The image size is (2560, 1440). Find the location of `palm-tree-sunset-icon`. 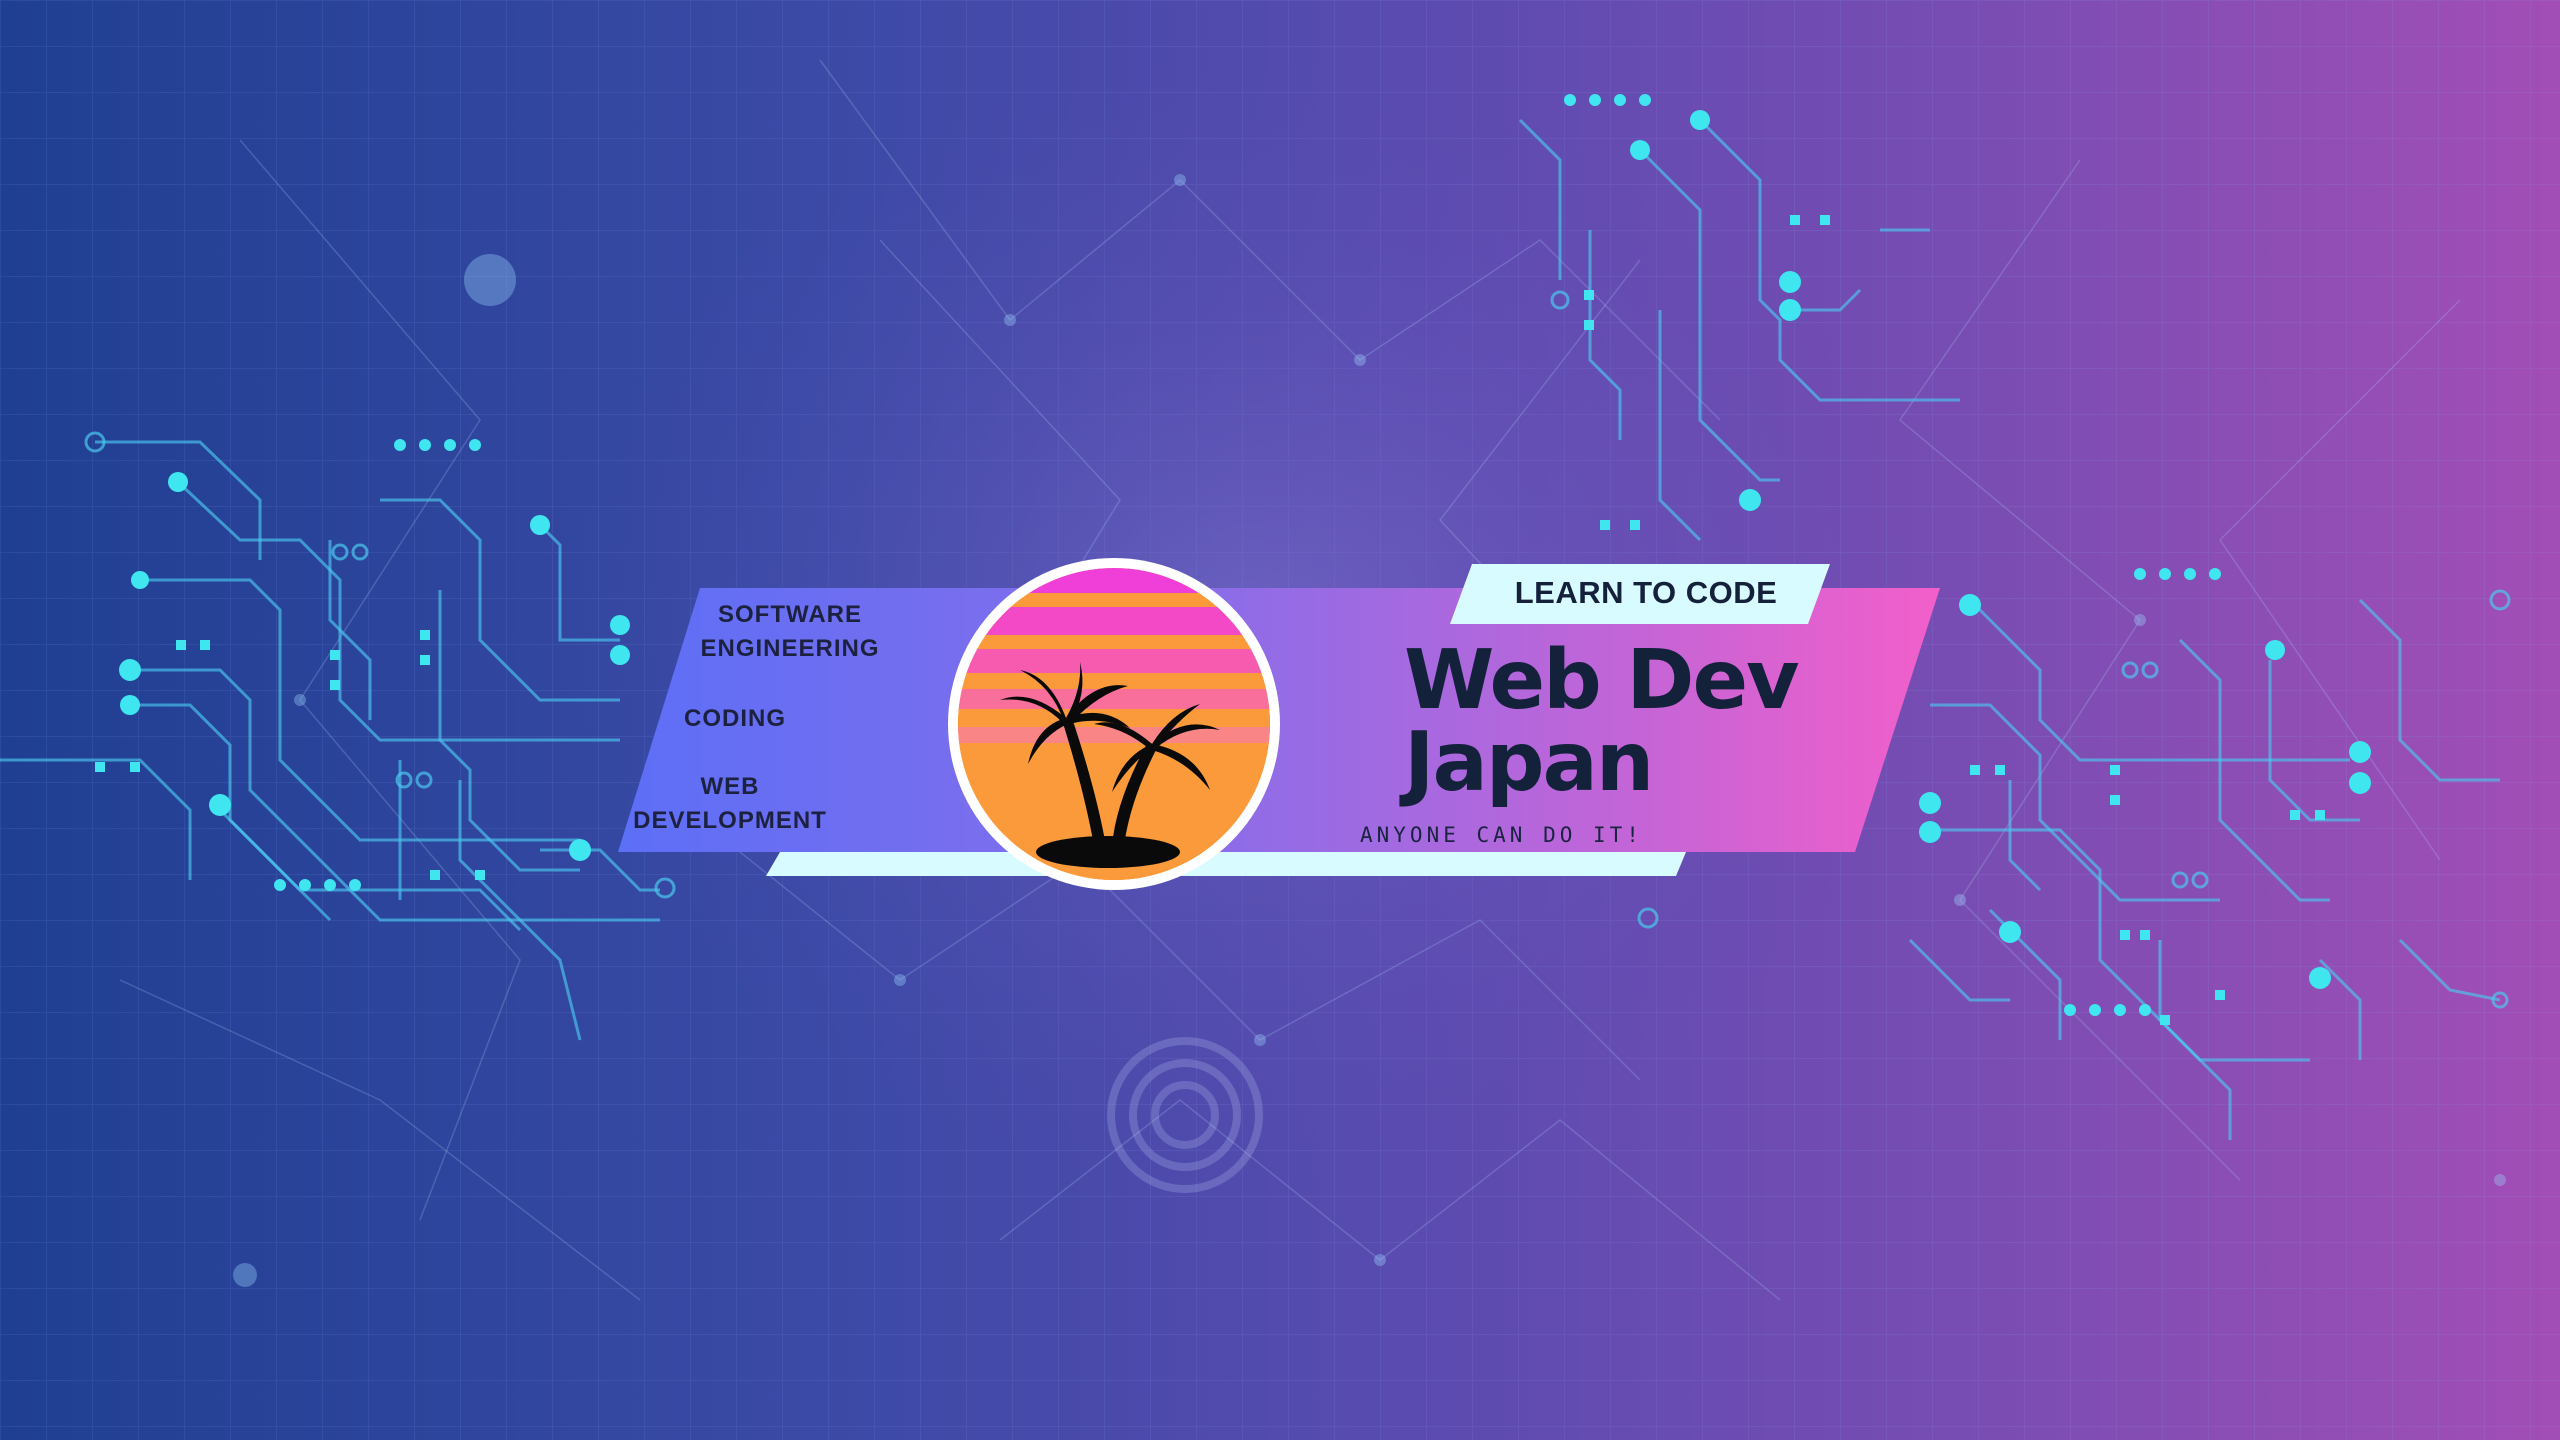

palm-tree-sunset-icon is located at coordinates (1114, 724).